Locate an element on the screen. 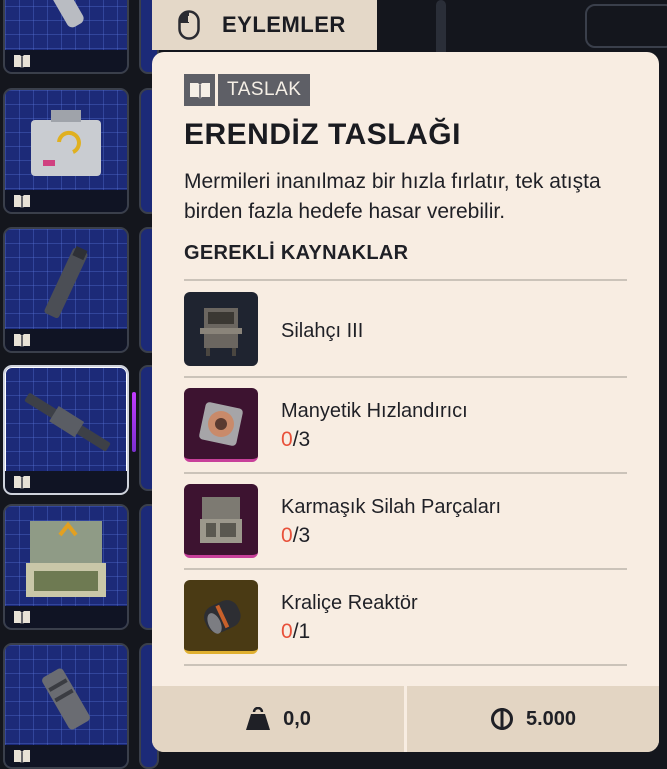  actions-tab: EYLEMLER is located at coordinates (264, 25).